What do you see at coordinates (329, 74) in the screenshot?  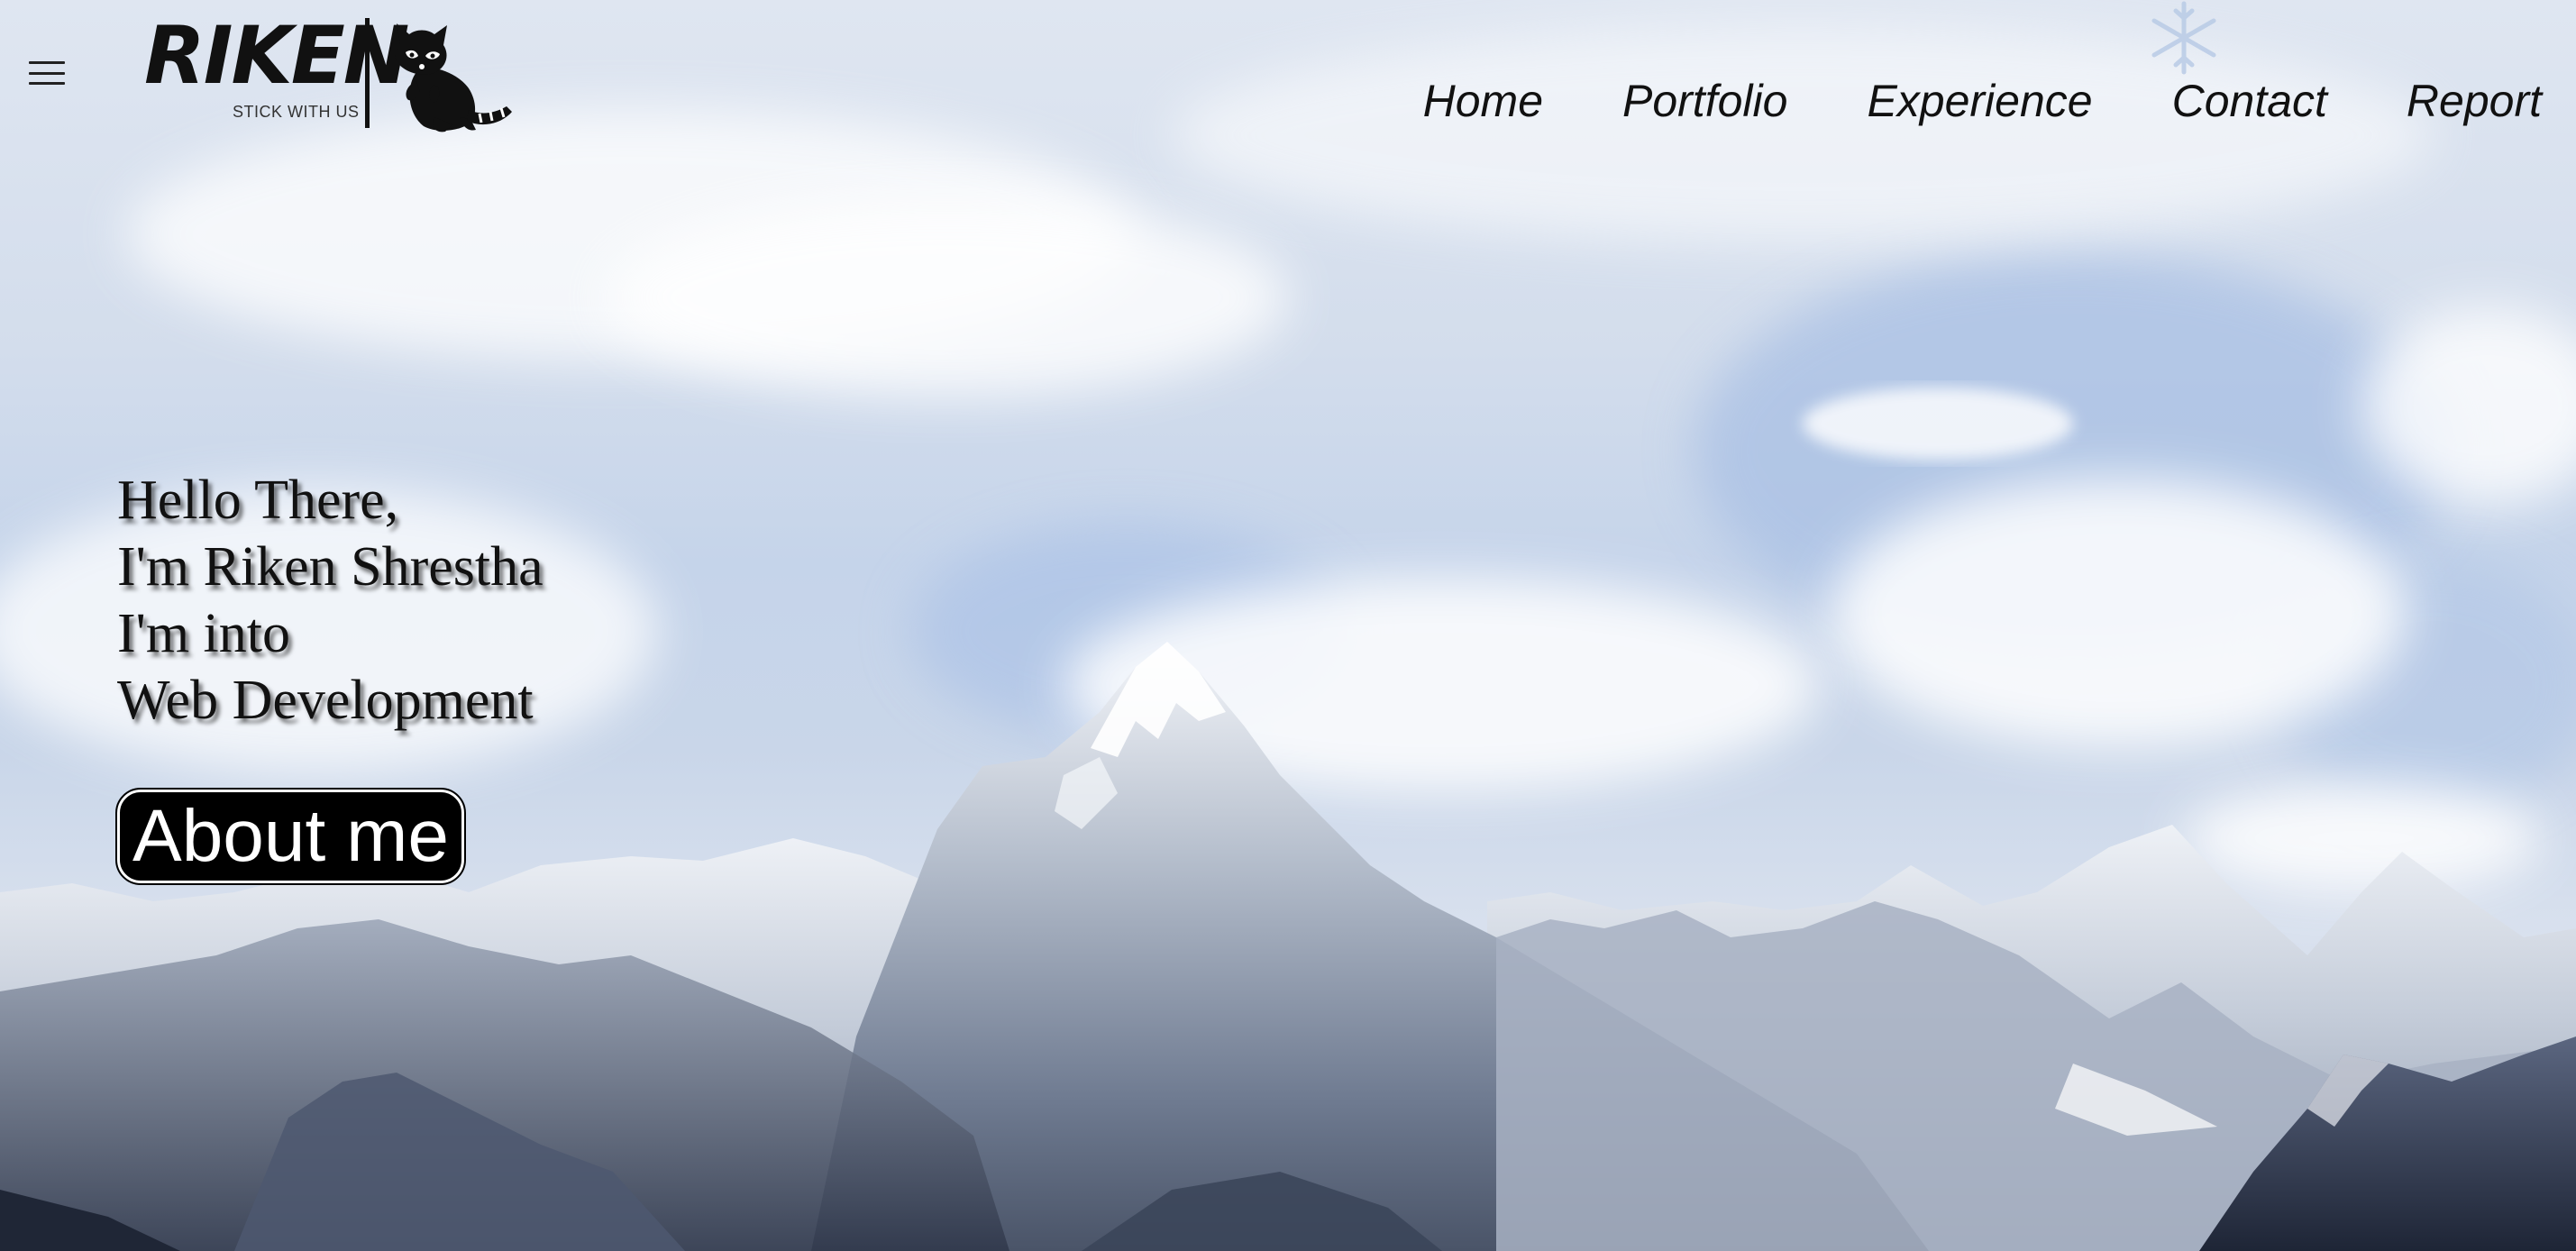 I see `site-logo: RIKEN STICK WITH US` at bounding box center [329, 74].